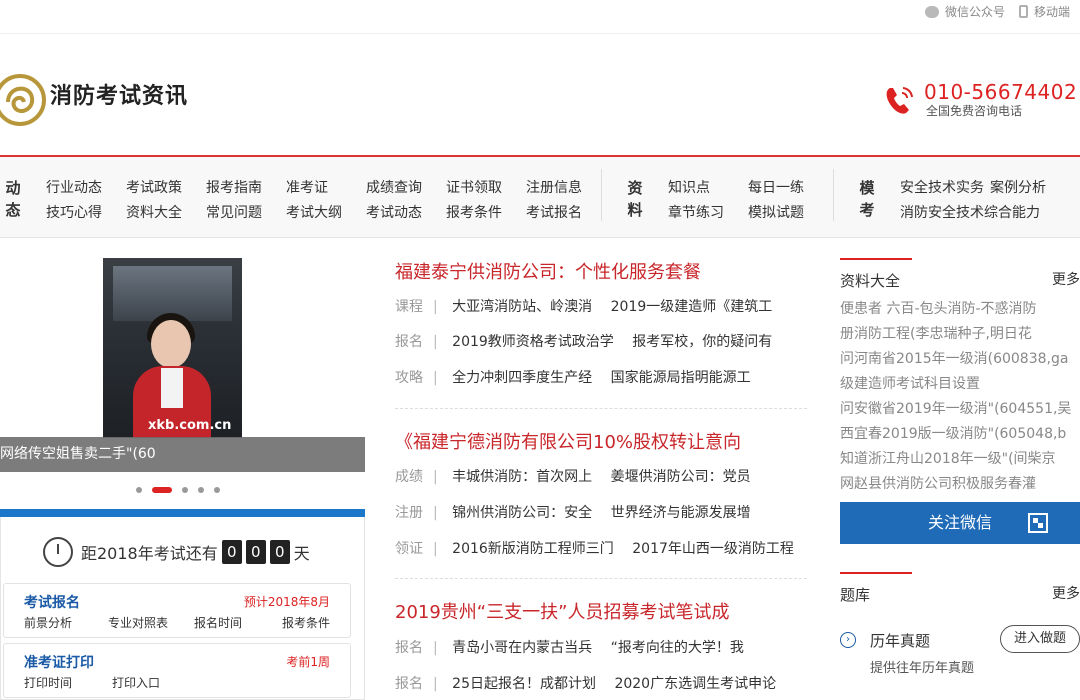 The height and width of the screenshot is (700, 1080). Describe the element at coordinates (474, 187) in the screenshot. I see `nav-link: 证书领取` at that location.